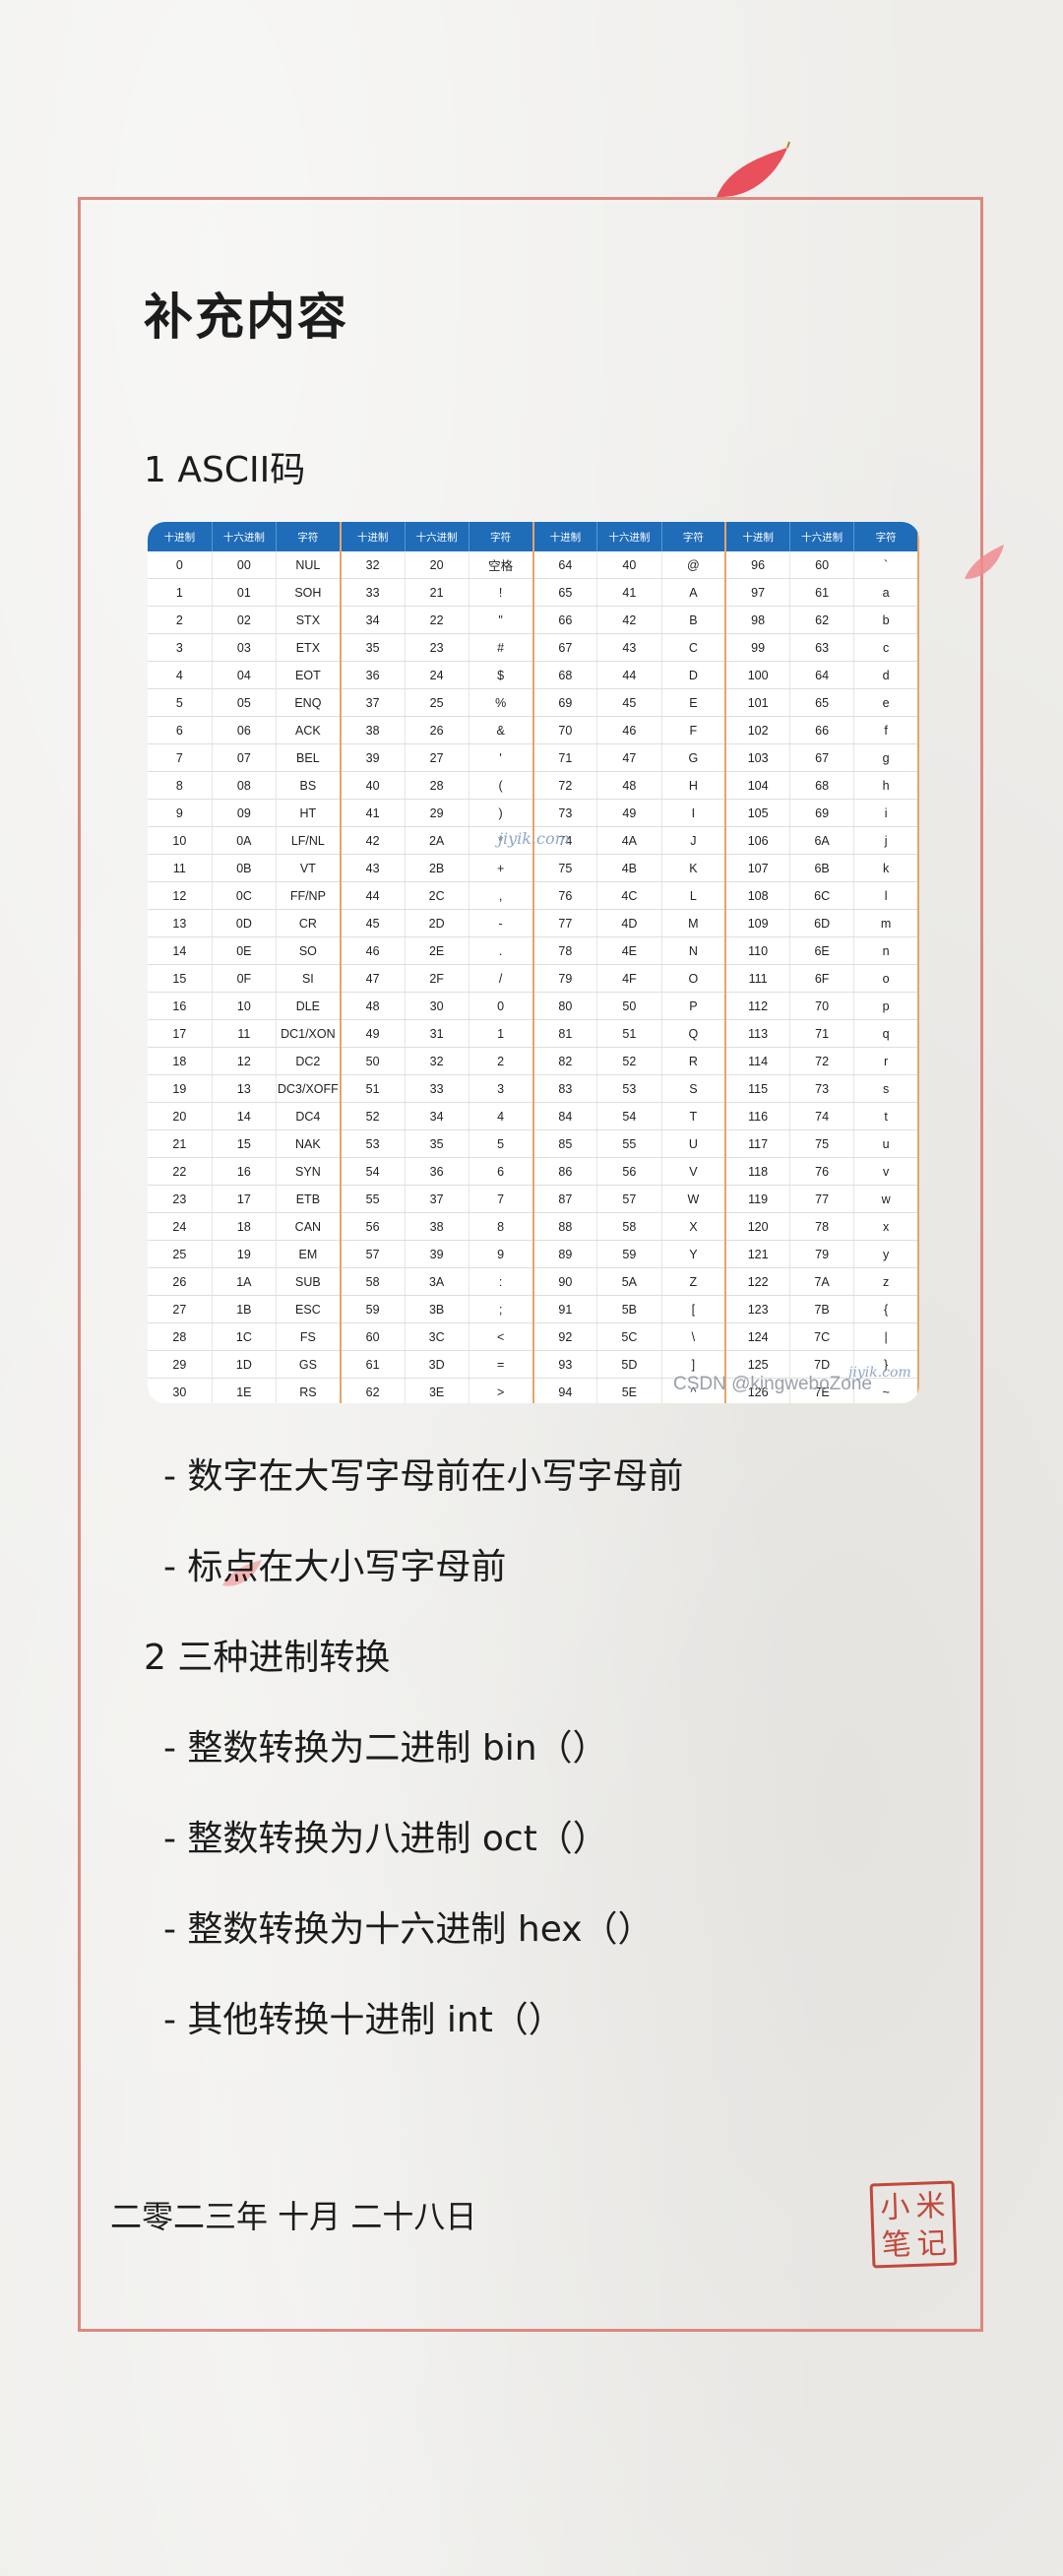 This screenshot has height=2576, width=1063. Describe the element at coordinates (694, 785) in the screenshot. I see `table-cell: H` at that location.